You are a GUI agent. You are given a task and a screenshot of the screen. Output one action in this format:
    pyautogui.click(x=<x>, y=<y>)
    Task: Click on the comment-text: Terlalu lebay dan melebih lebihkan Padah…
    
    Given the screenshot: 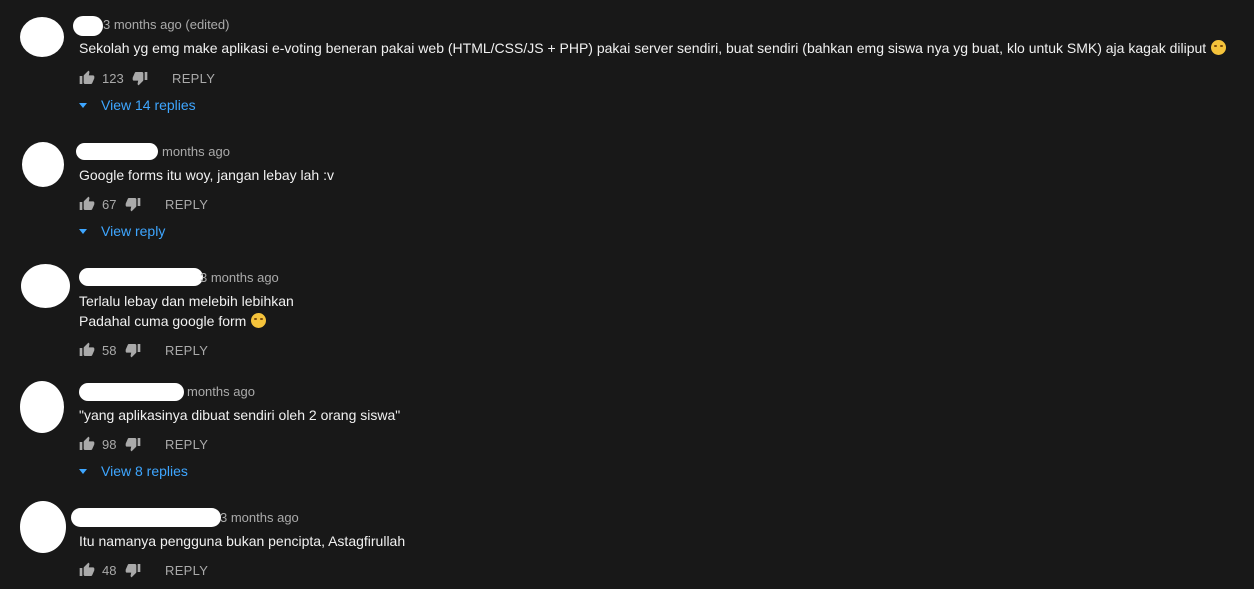 What is the action you would take?
    pyautogui.click(x=186, y=311)
    